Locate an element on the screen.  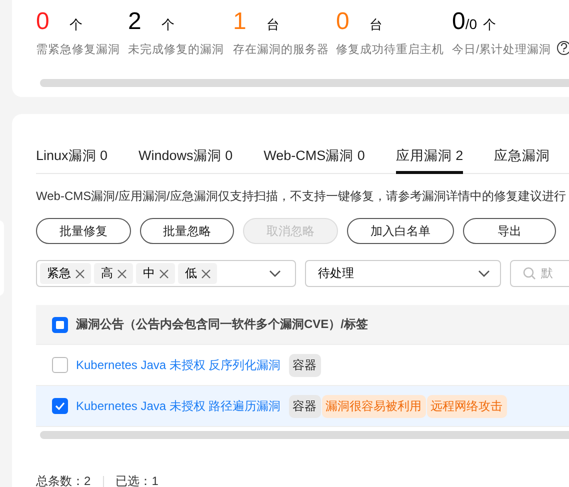
tag: 远程网络攻击 is located at coordinates (466, 406).